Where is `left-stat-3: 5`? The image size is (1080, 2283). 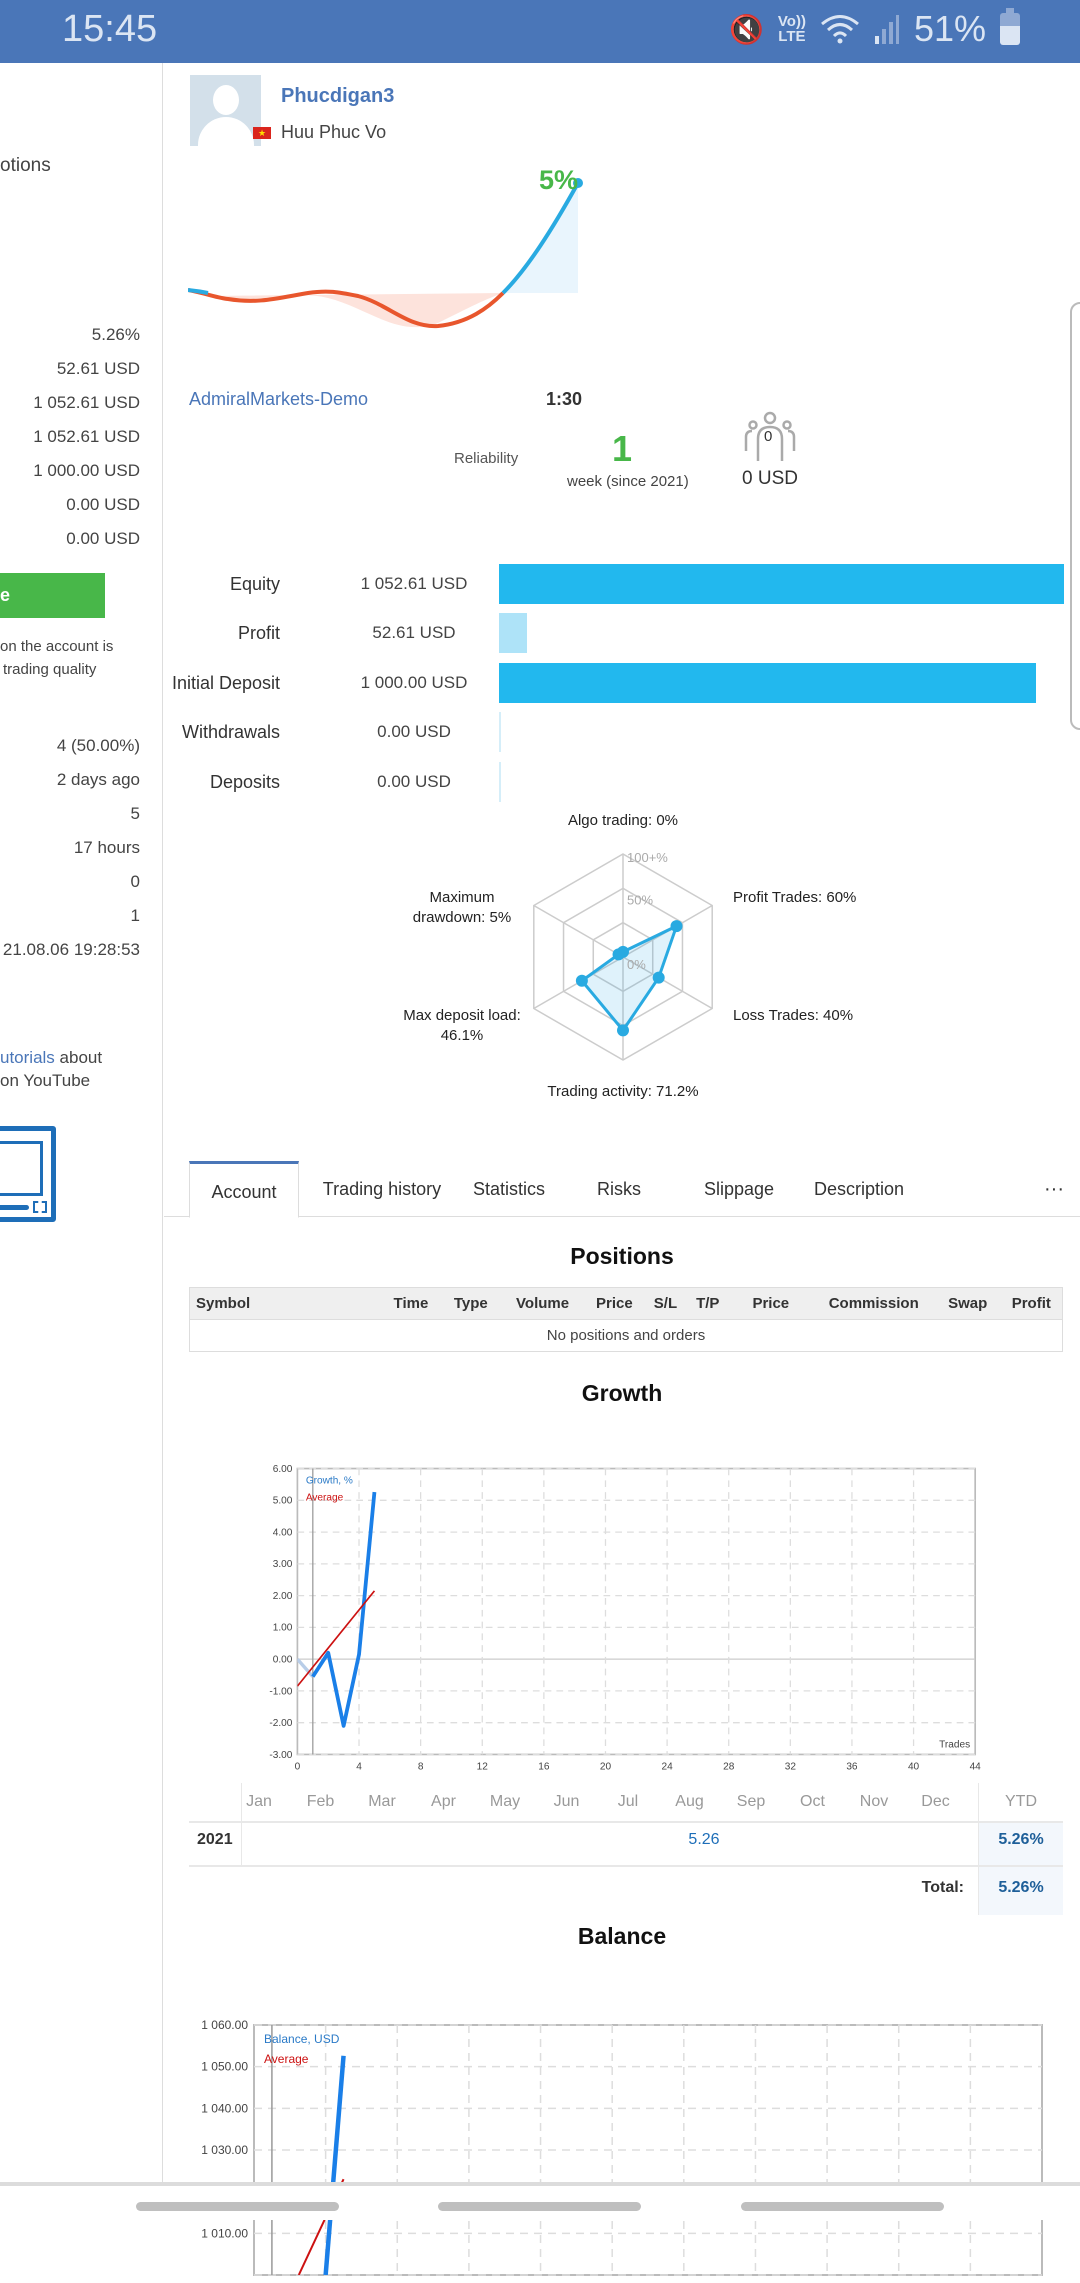 left-stat-3: 5 is located at coordinates (135, 813).